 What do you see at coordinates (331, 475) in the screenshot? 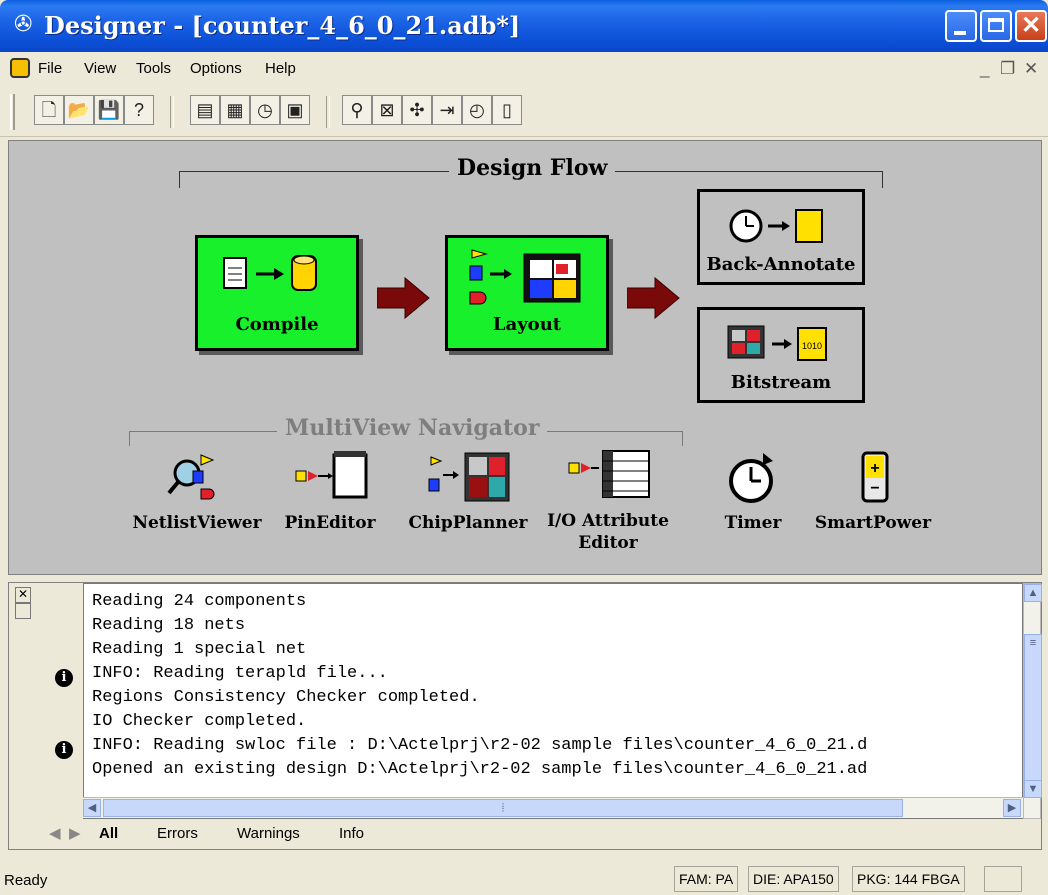
I see `pin-editor-icon` at bounding box center [331, 475].